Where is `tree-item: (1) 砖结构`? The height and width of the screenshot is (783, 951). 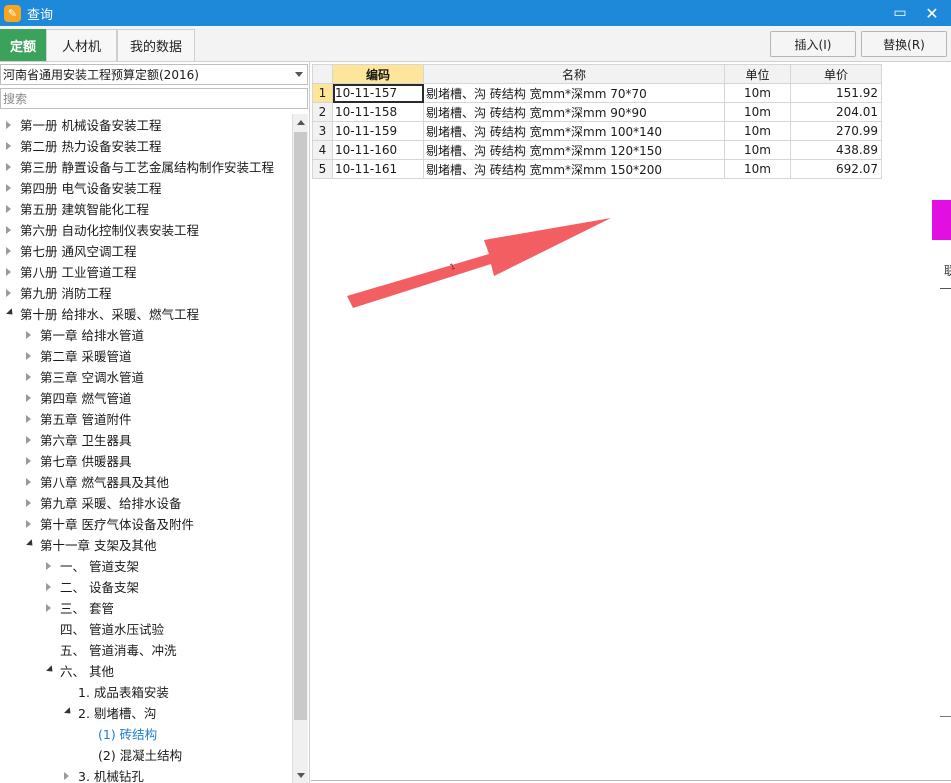
tree-item: (1) 砖结构 is located at coordinates (120, 733).